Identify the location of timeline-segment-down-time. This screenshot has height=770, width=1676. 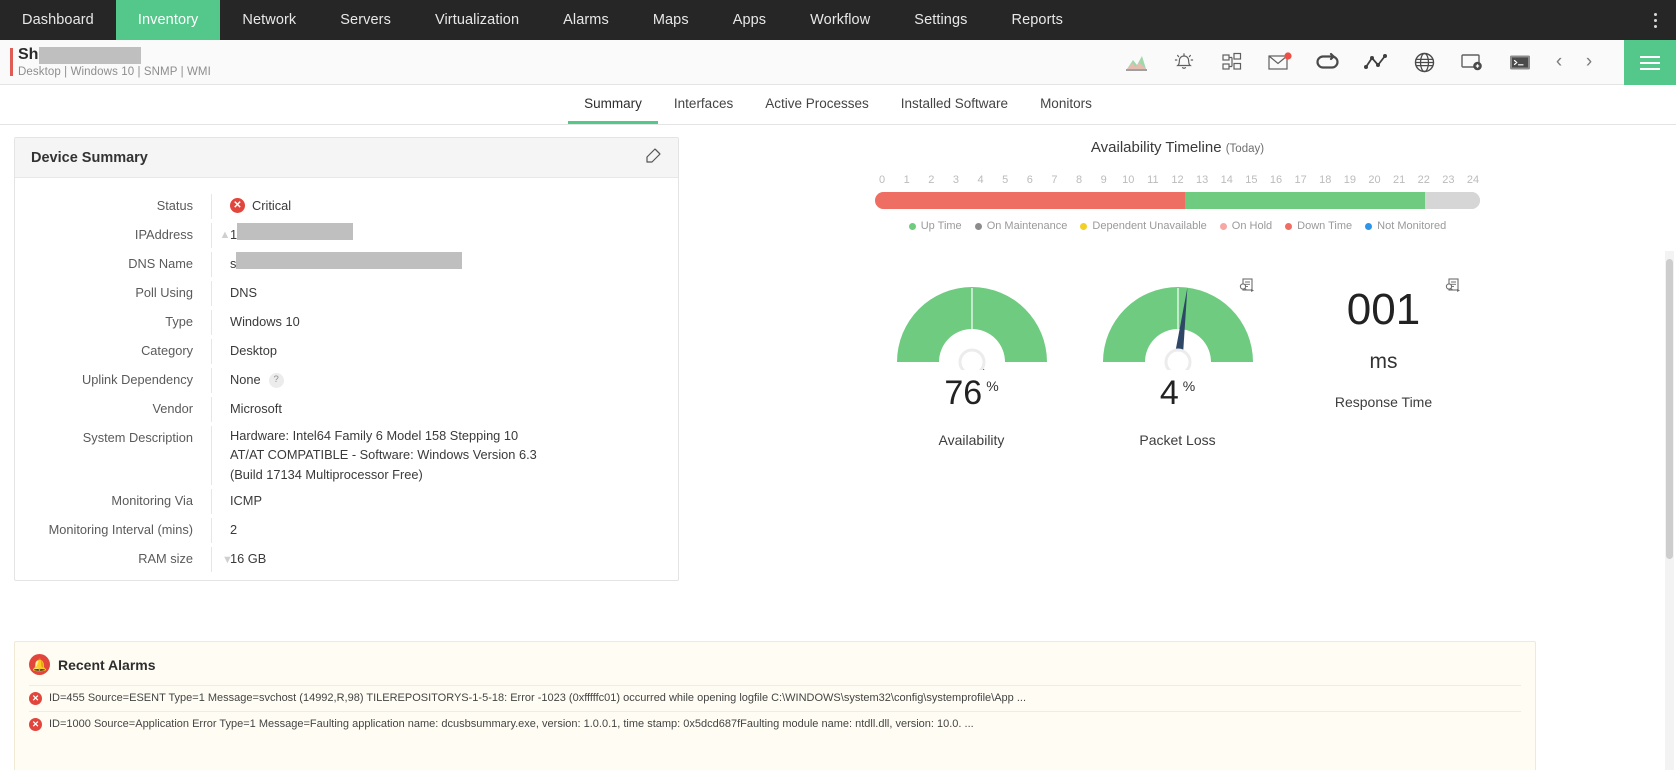
(1030, 200).